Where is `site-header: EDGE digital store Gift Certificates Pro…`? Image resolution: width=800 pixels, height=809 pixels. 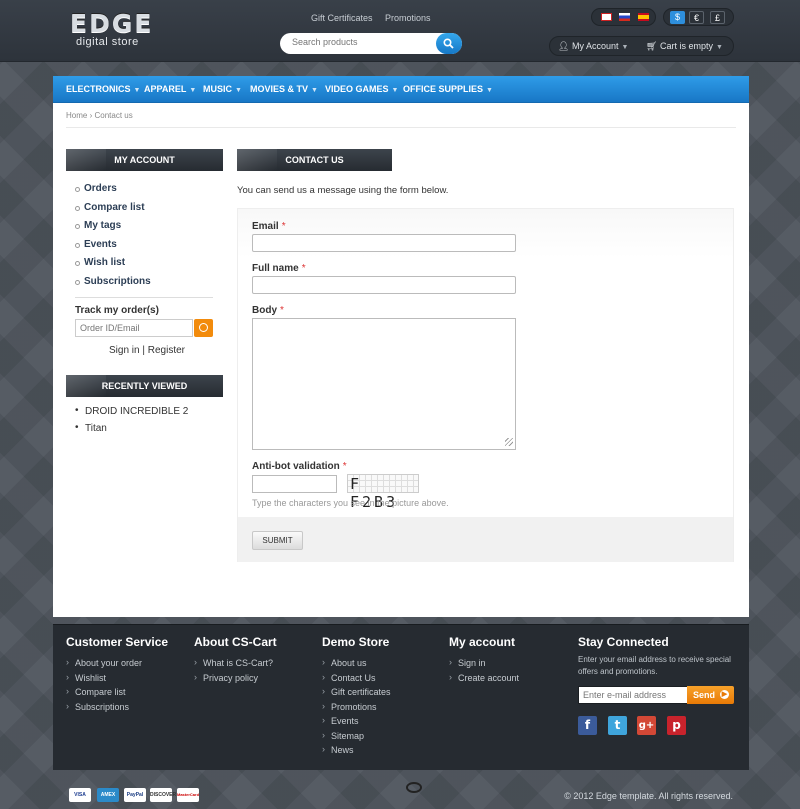
site-header: EDGE digital store Gift Certificates Pro… is located at coordinates (400, 31).